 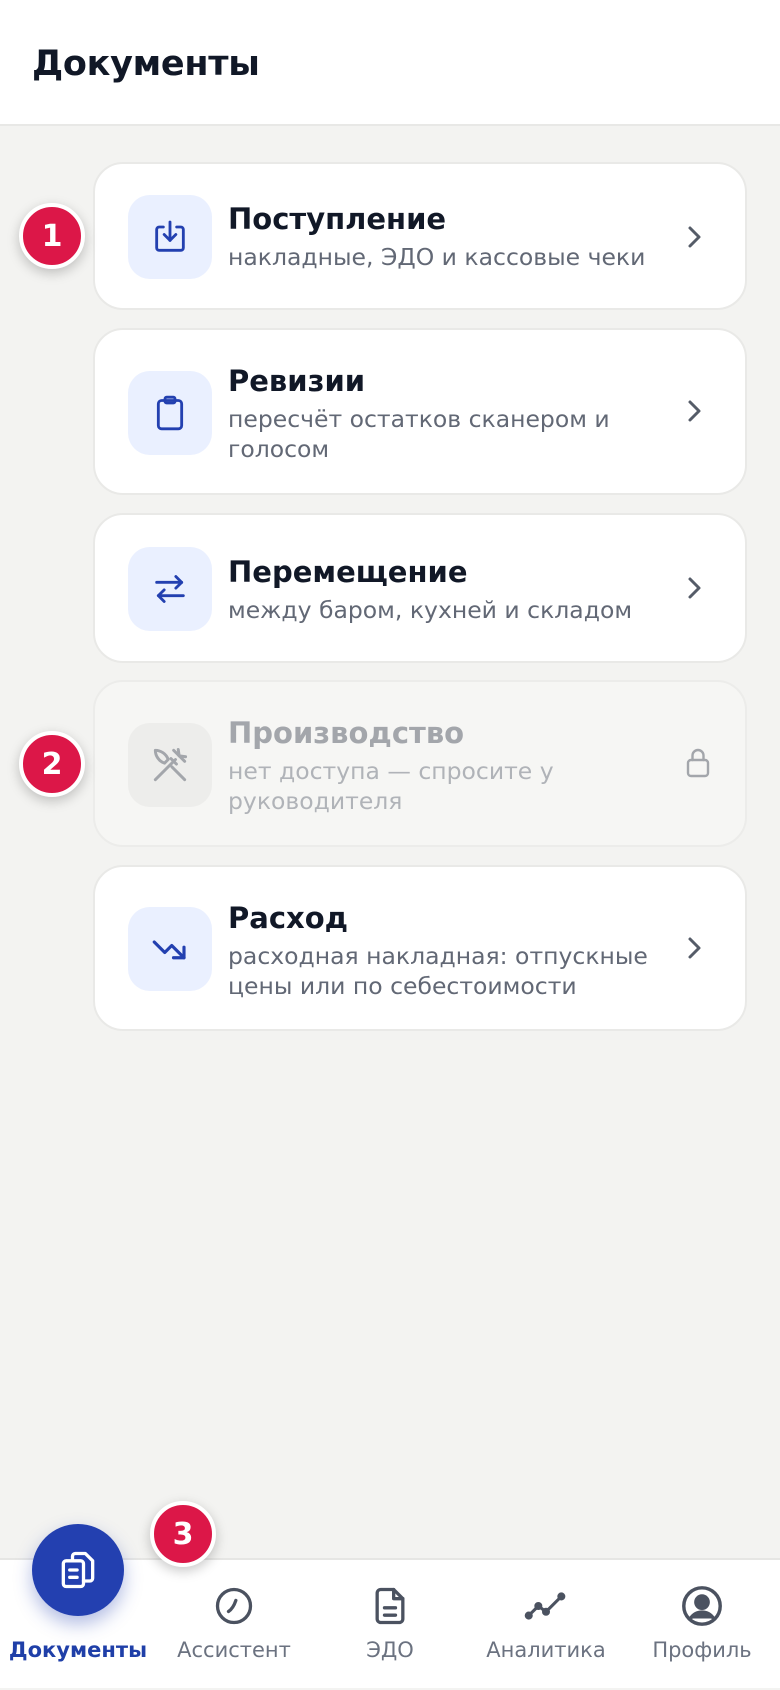 I want to click on tab-profile: Профиль, so click(x=702, y=1625).